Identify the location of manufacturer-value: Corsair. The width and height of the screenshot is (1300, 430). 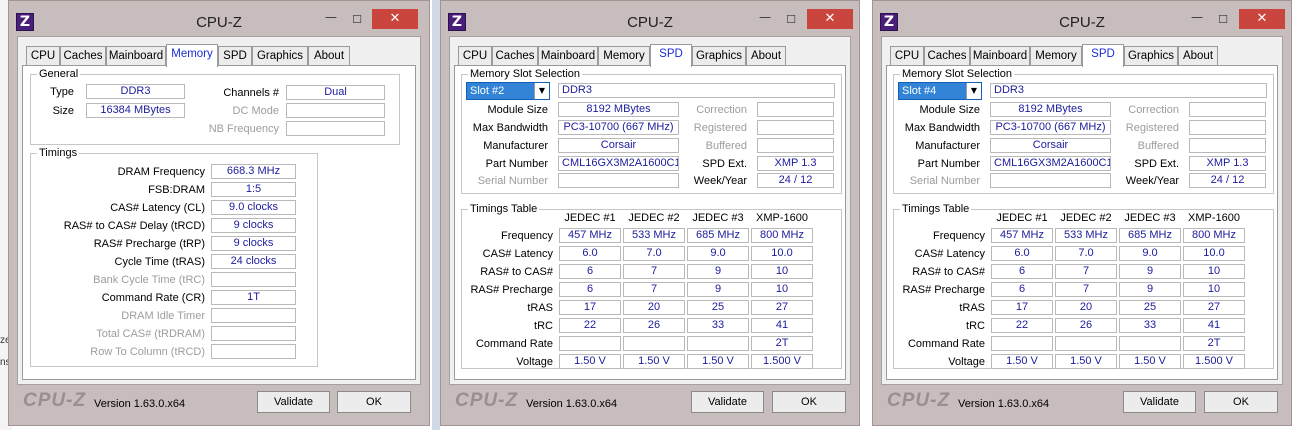
(618, 145).